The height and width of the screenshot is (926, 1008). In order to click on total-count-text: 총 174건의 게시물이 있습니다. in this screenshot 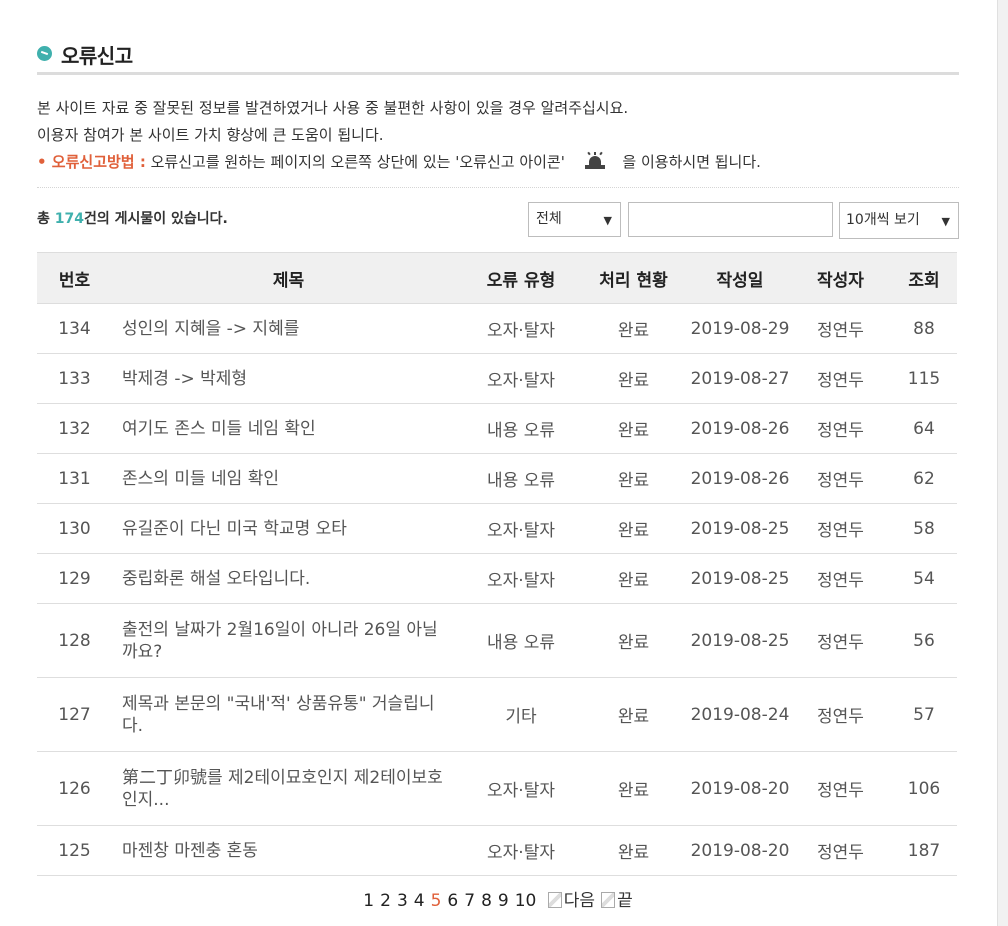, I will do `click(132, 218)`.